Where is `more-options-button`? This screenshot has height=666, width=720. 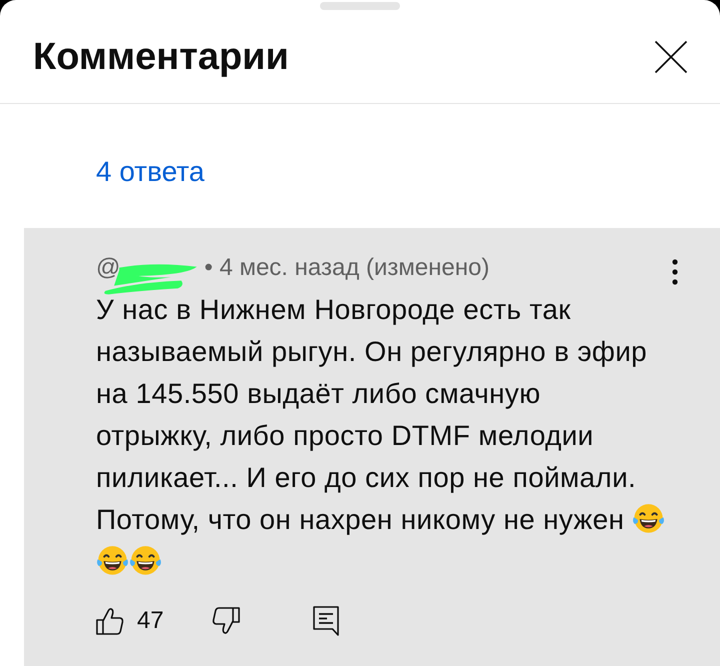
more-options-button is located at coordinates (675, 272).